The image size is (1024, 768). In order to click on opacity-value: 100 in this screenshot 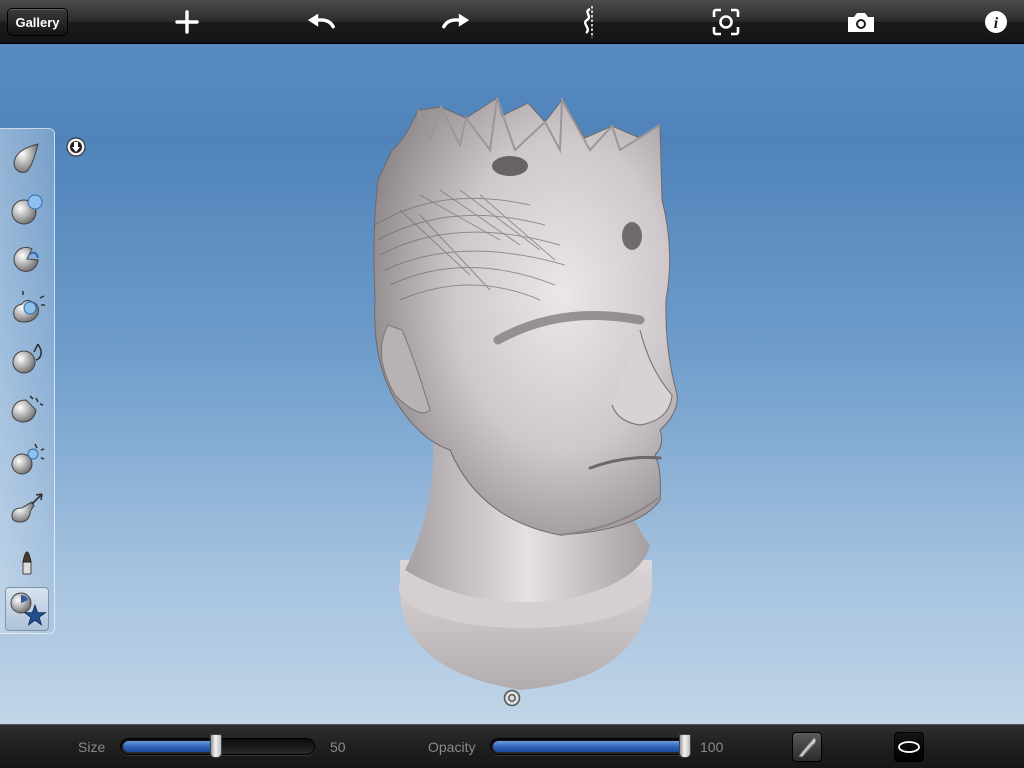, I will do `click(712, 747)`.